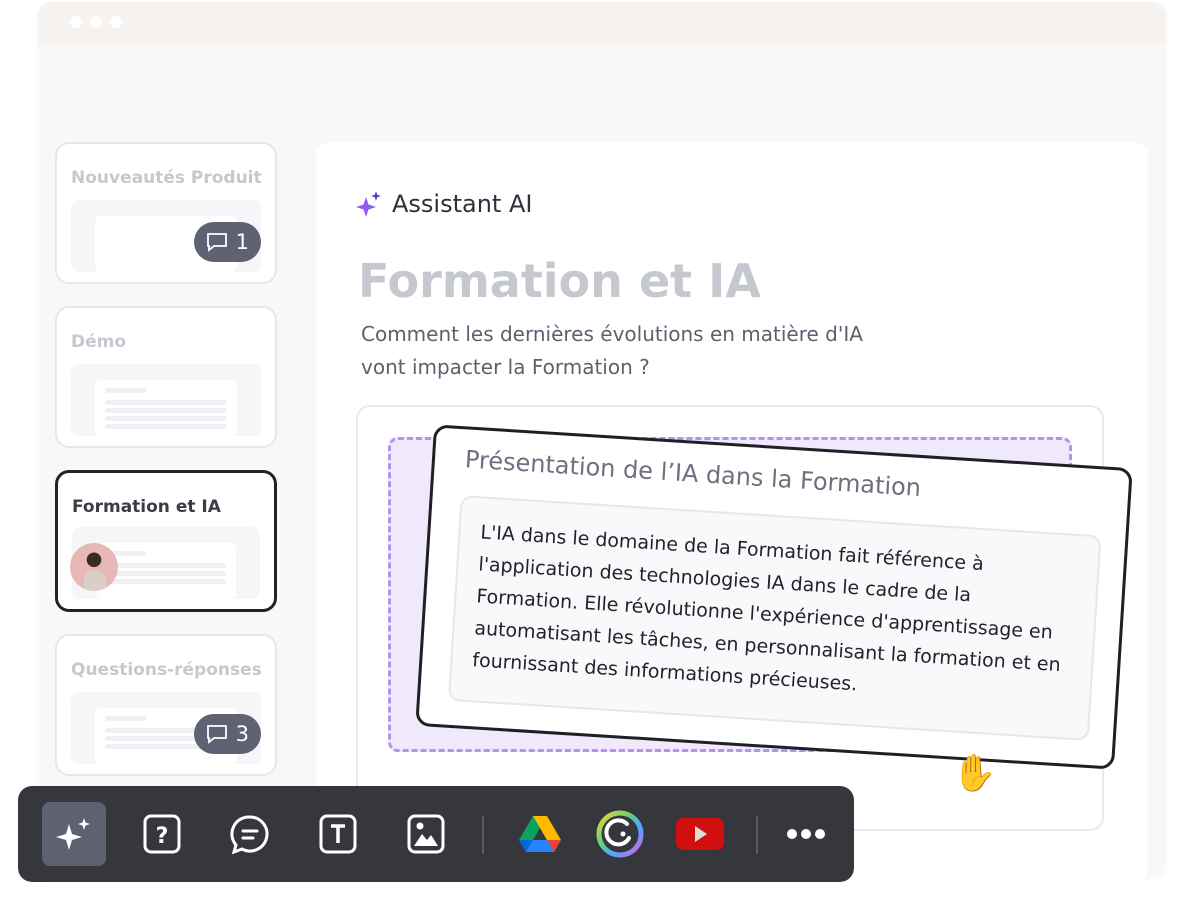 This screenshot has width=1200, height=901. I want to click on slide-thumbnail-formation: Formation et IA, so click(166, 541).